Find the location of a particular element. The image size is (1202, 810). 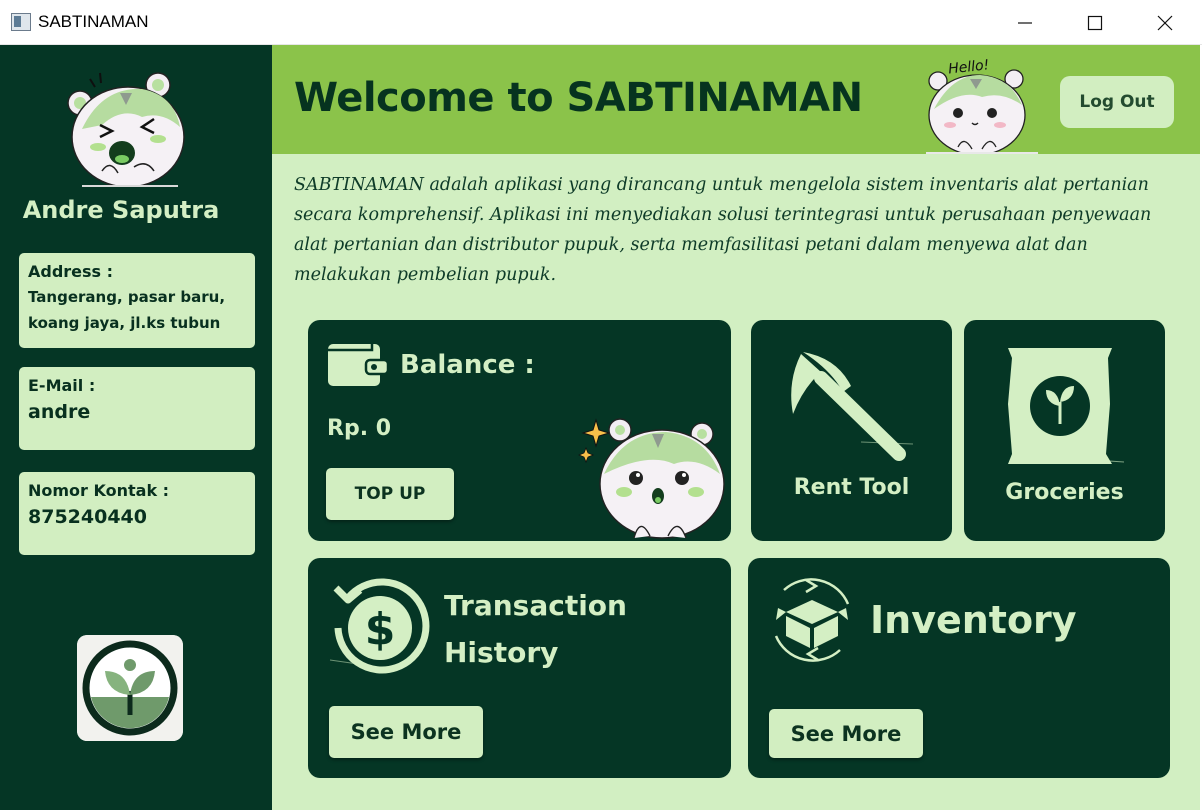

inventory-card: Inventory See More is located at coordinates (959, 668).